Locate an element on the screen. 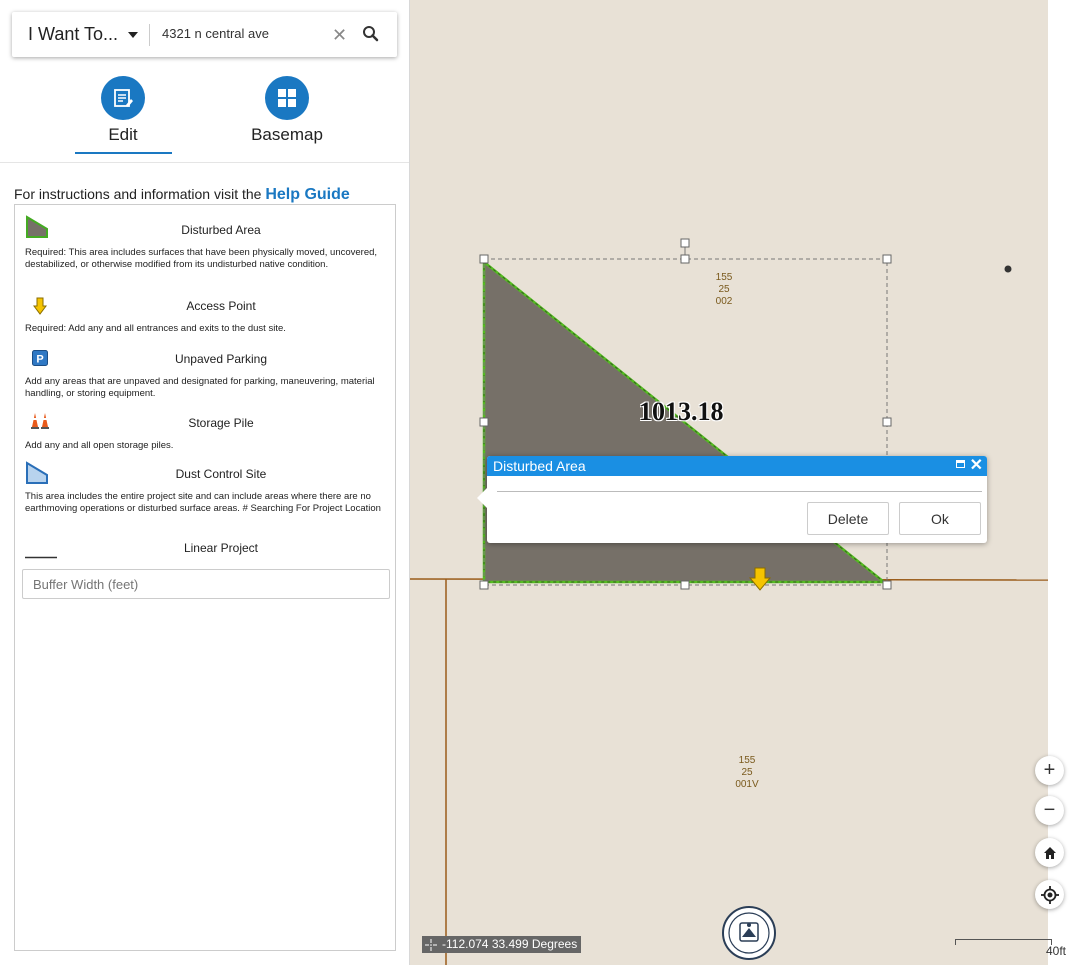  popup-title: Disturbed Area is located at coordinates (539, 466).